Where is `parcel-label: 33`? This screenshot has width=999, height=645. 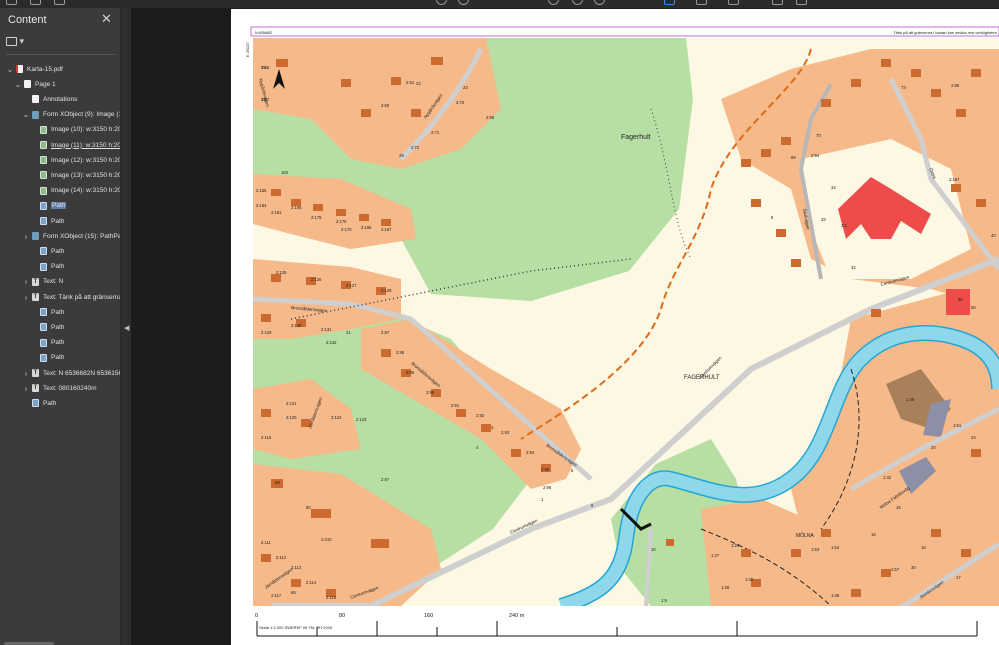
parcel-label: 33 is located at coordinates (823, 219).